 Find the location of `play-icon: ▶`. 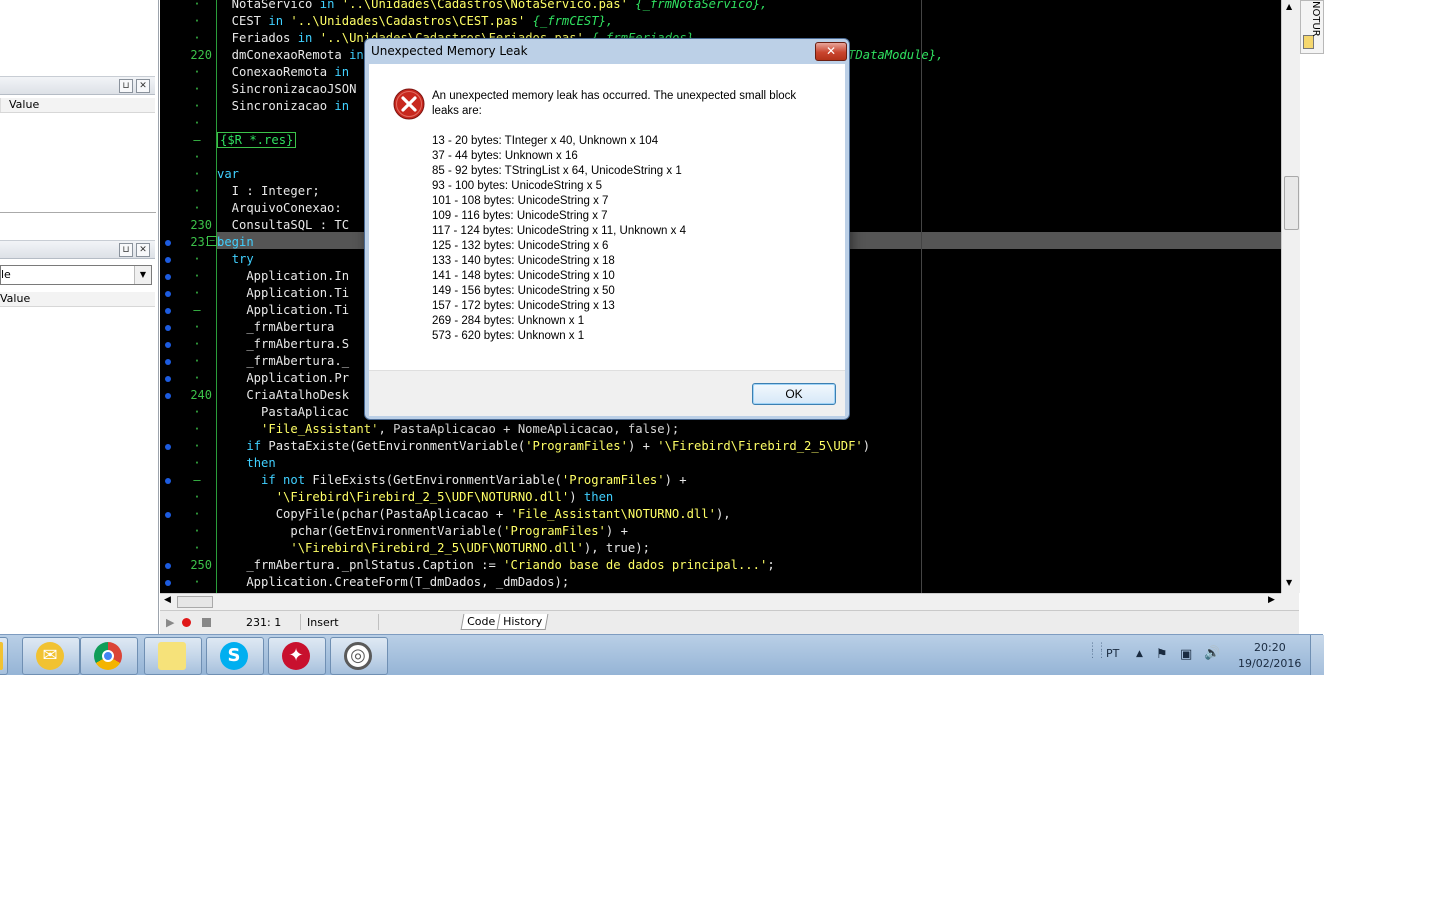

play-icon: ▶ is located at coordinates (170, 623).